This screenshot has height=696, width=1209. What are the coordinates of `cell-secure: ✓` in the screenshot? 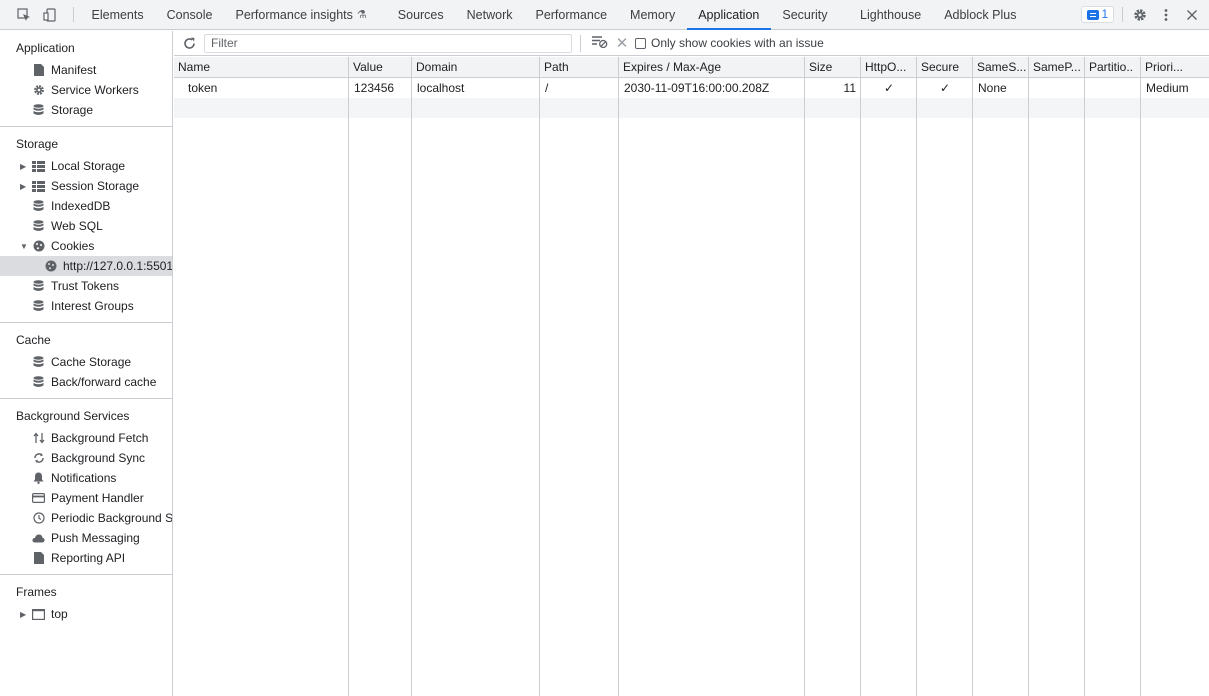 It's located at (945, 88).